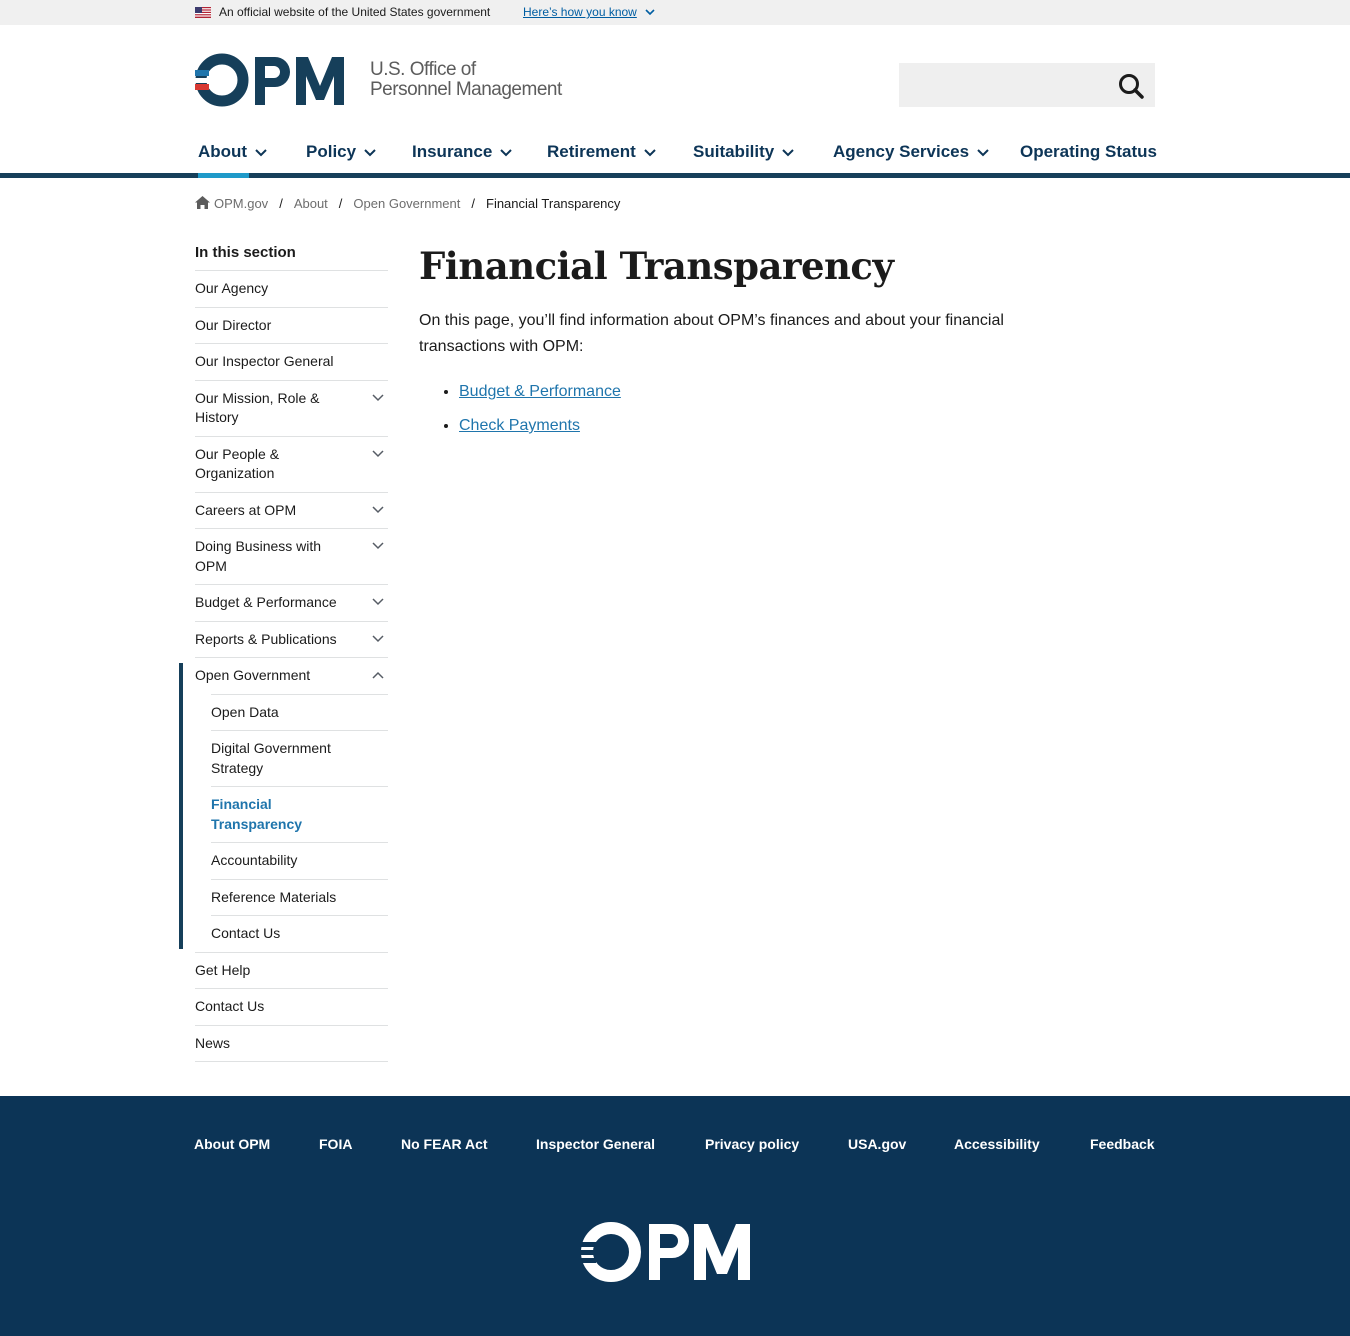 The width and height of the screenshot is (1350, 1336). Describe the element at coordinates (232, 288) in the screenshot. I see `sidenav-item-label: Our Agency` at that location.